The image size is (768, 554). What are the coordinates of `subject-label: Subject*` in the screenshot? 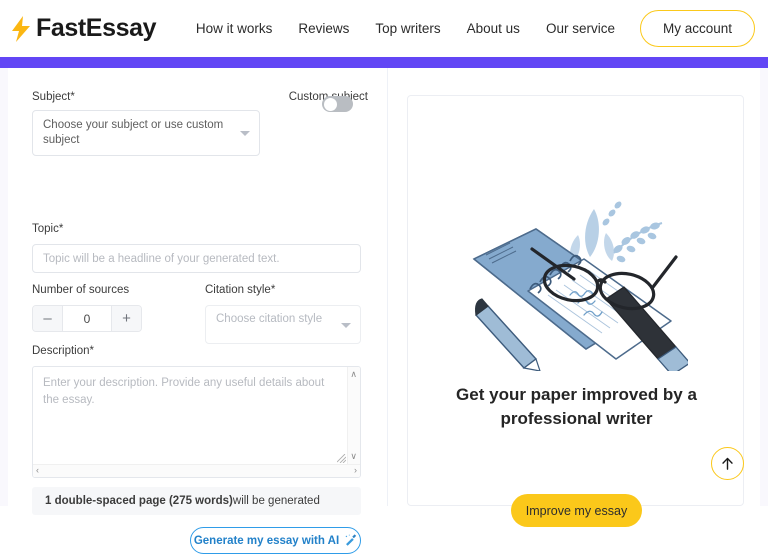 It's located at (53, 97).